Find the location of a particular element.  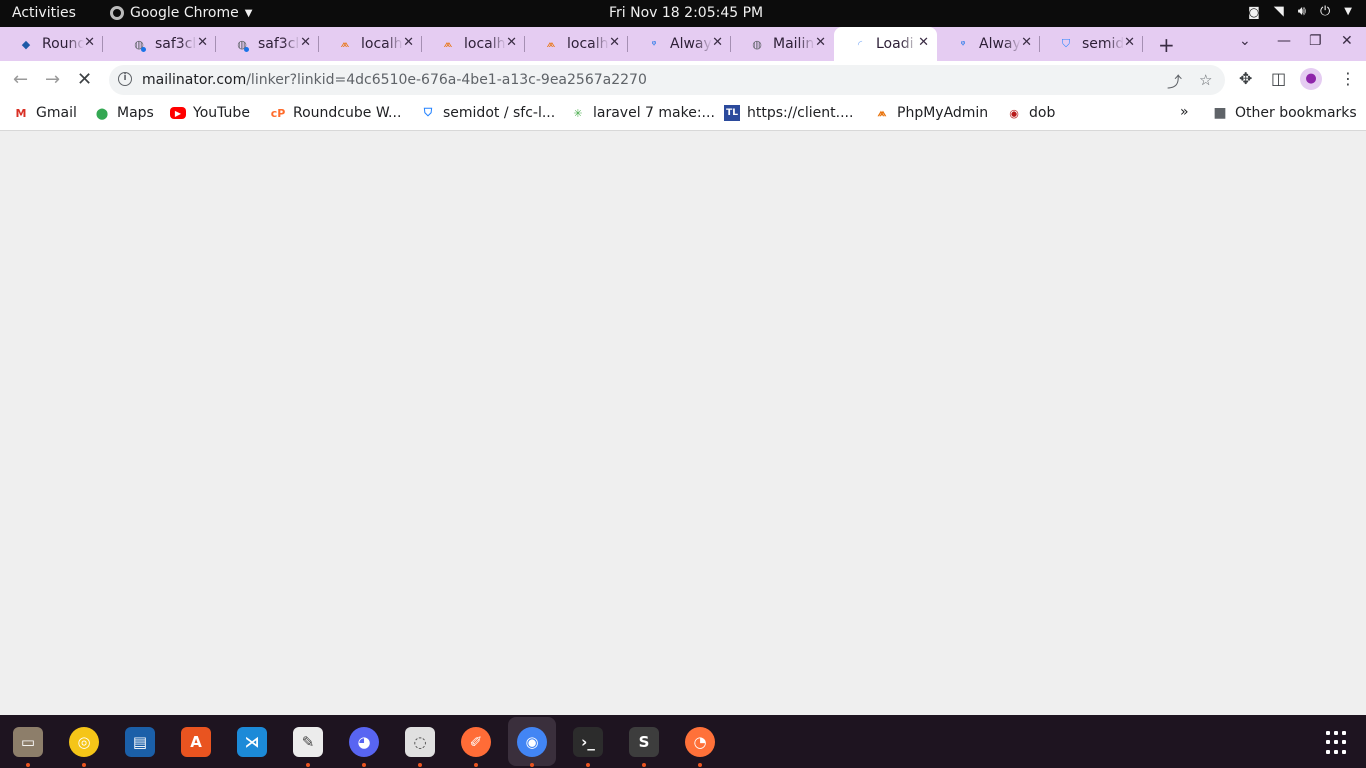

tab-title: Loadi is located at coordinates (895, 44).